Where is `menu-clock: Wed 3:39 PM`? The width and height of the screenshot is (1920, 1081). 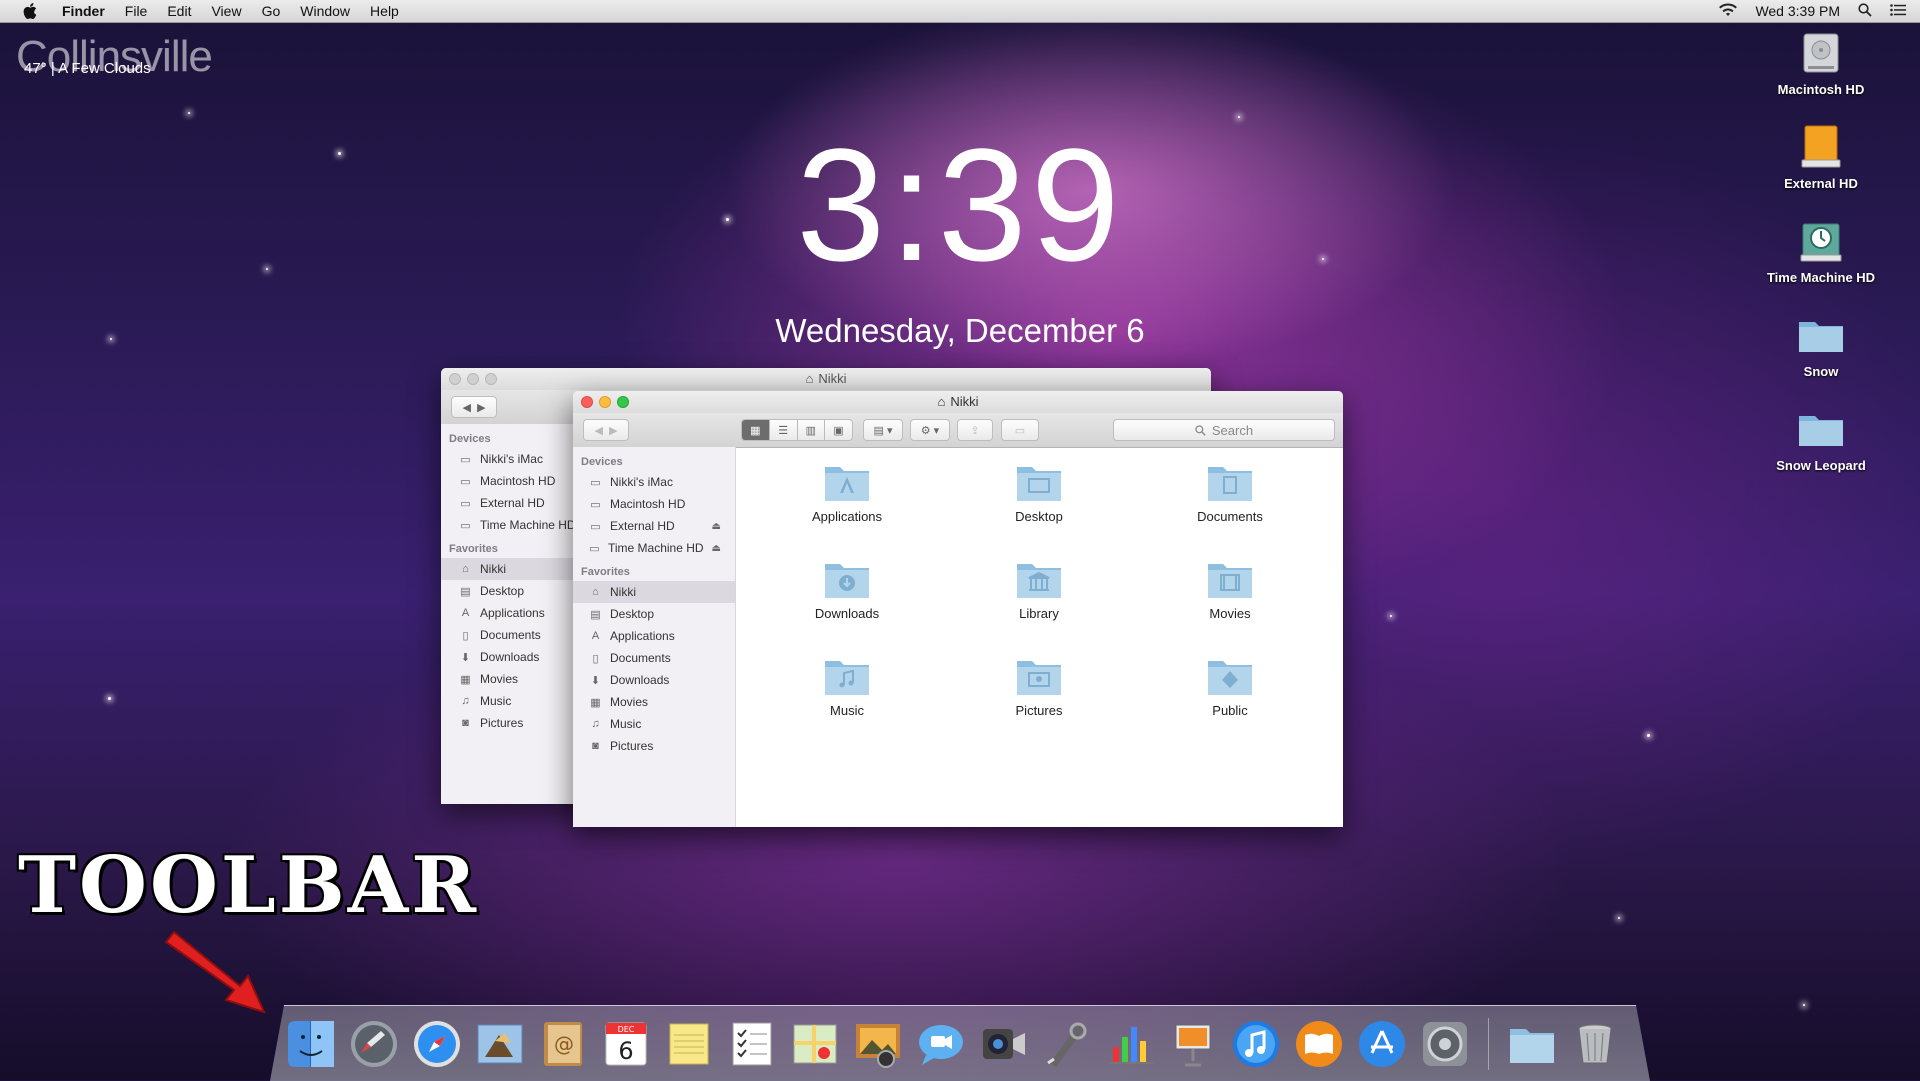
menu-clock: Wed 3:39 PM is located at coordinates (1797, 11).